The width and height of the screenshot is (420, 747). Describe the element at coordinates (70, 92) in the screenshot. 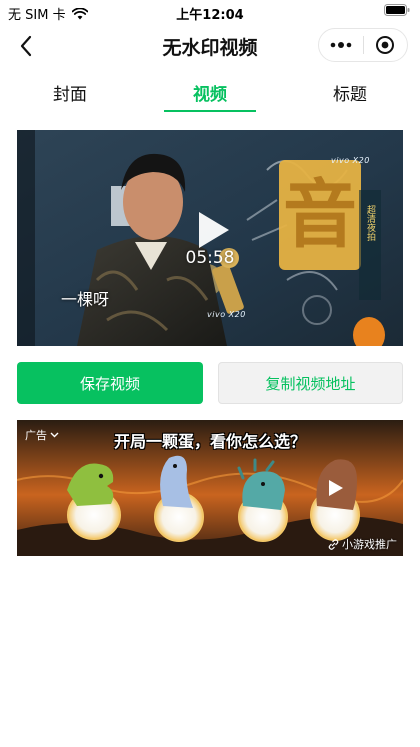

I see `tab-cover: 封面` at that location.